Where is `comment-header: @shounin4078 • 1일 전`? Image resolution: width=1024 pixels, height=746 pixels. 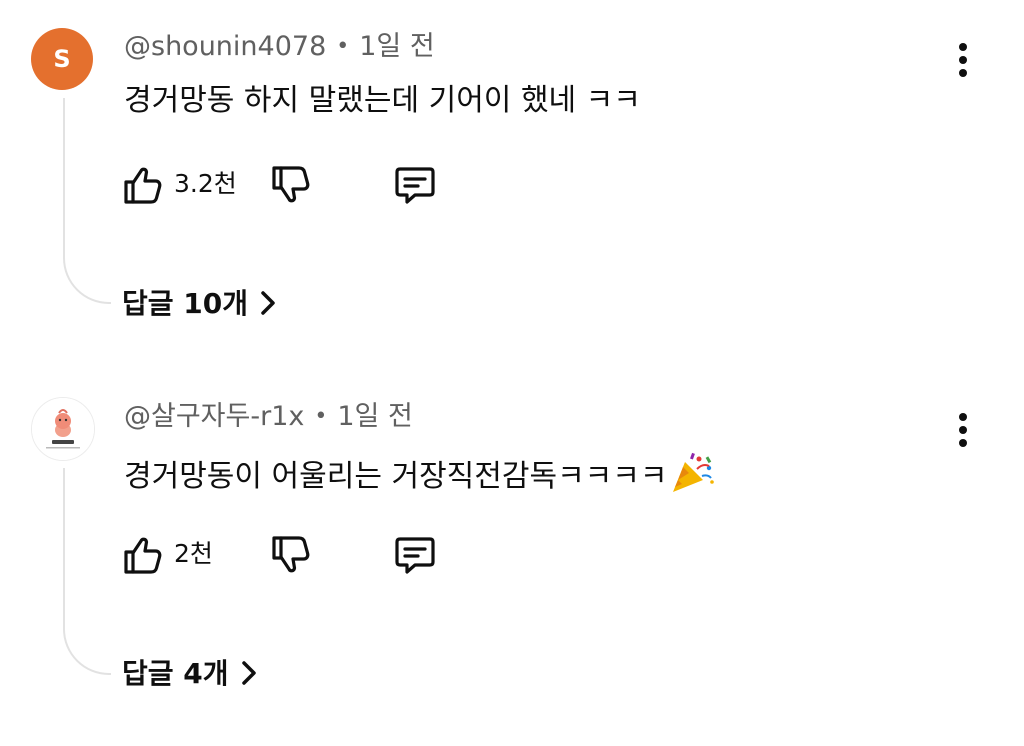 comment-header: @shounin4078 • 1일 전 is located at coordinates (279, 47).